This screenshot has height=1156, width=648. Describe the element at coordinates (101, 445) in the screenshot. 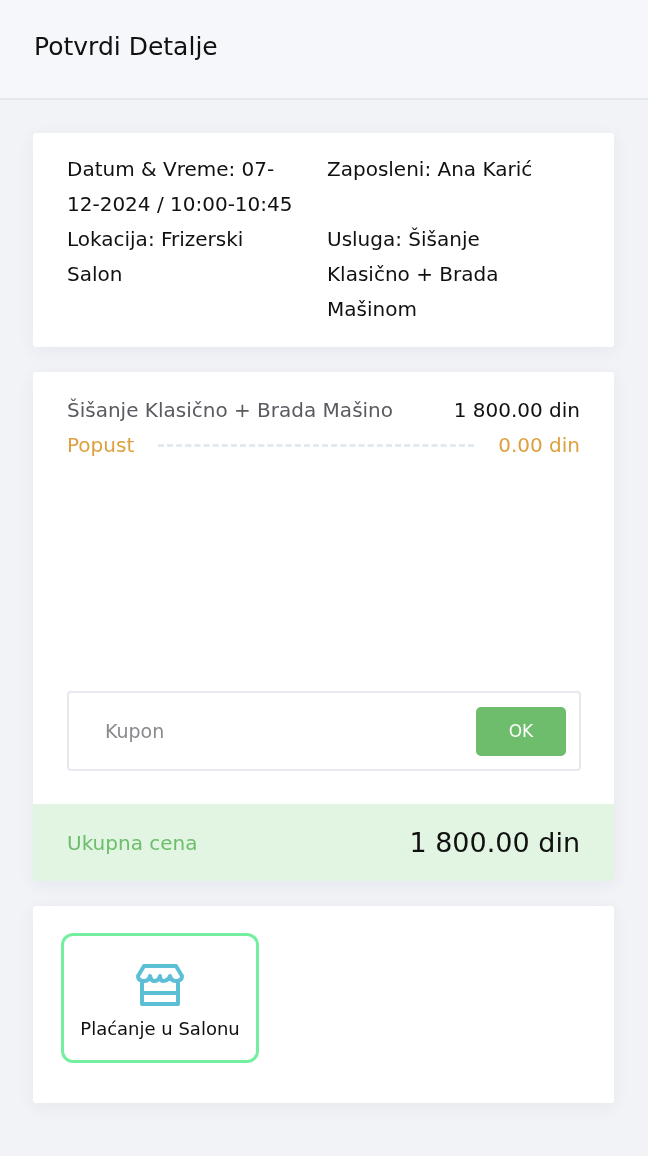

I see `discount-label: Popust` at that location.